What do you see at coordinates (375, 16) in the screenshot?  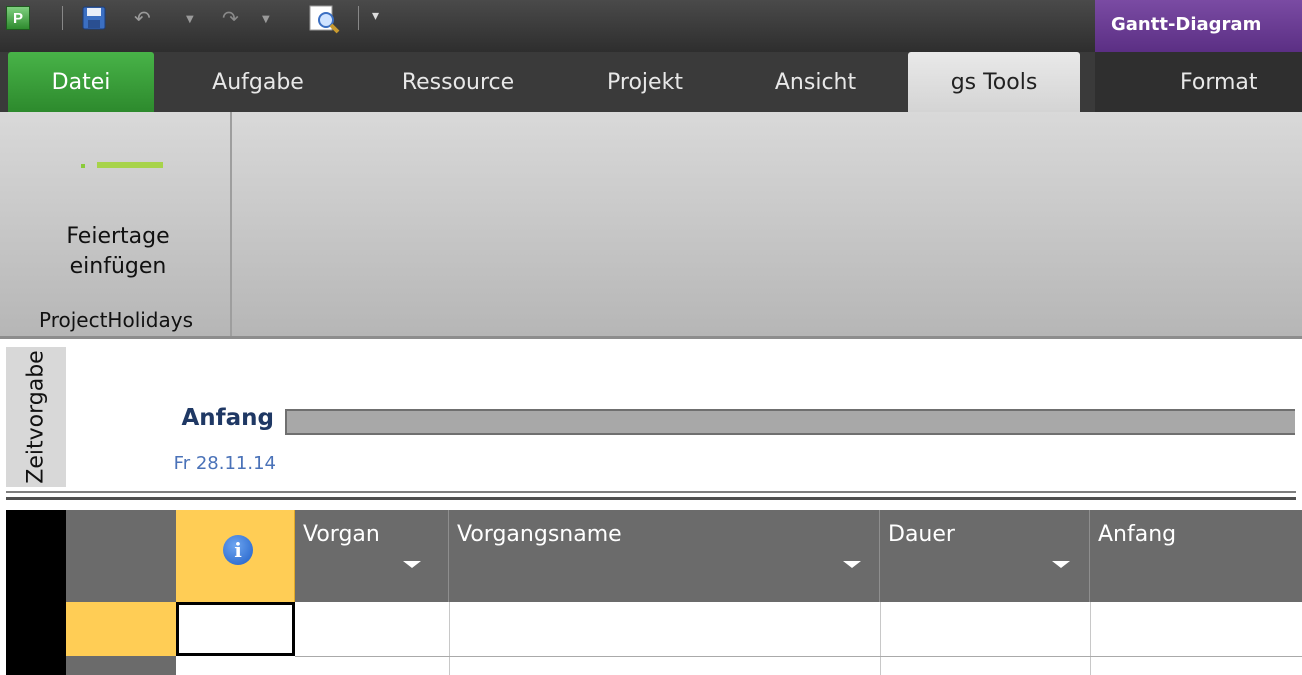 I see `customize-toolbar-icon: ▾` at bounding box center [375, 16].